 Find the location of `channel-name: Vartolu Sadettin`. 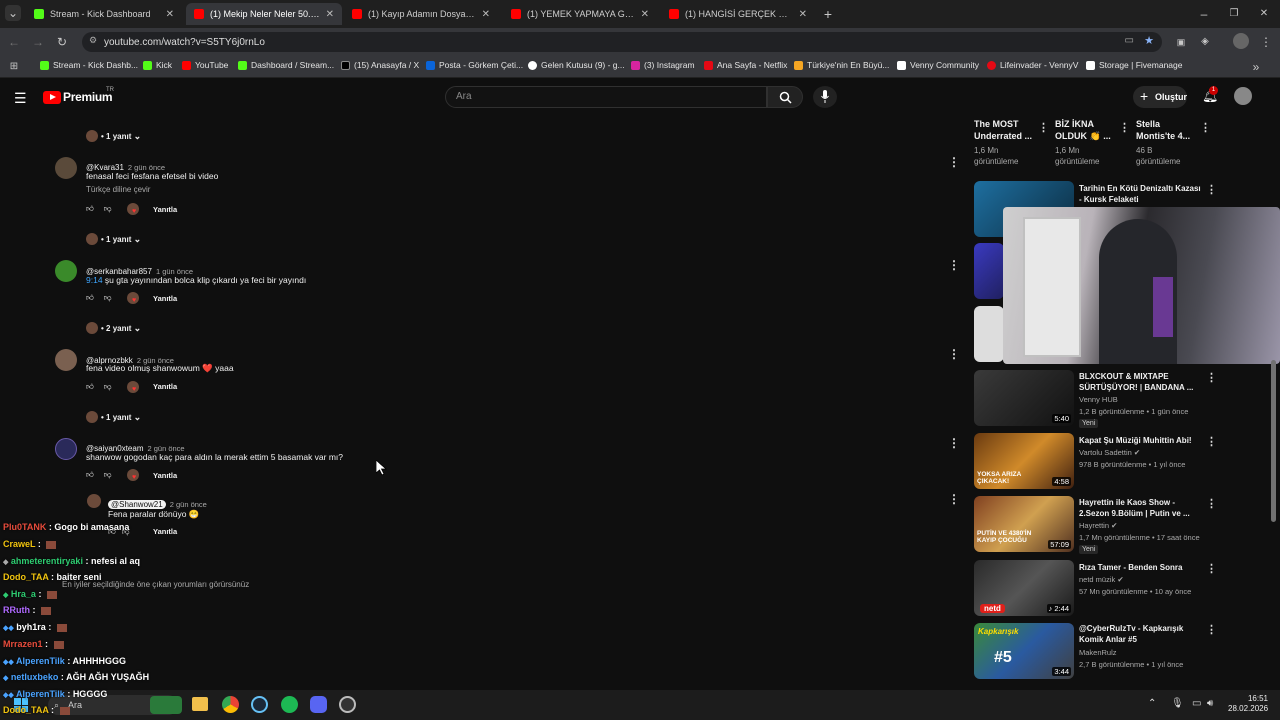

channel-name: Vartolu Sadettin is located at coordinates (1105, 452).